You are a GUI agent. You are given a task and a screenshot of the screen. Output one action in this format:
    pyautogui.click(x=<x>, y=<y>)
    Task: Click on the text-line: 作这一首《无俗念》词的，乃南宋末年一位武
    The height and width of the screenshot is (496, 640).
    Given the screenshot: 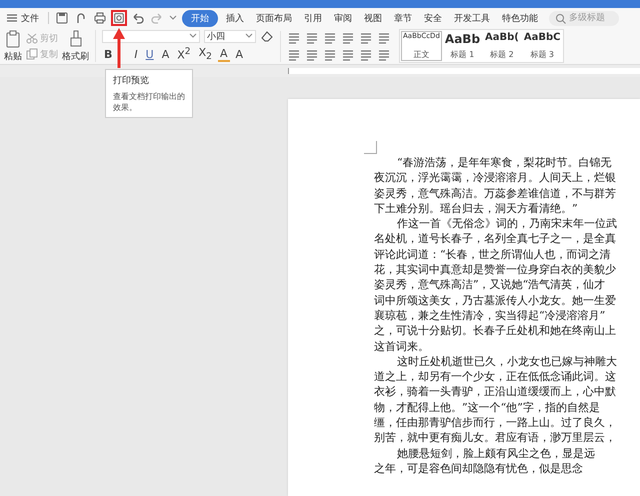 What is the action you would take?
    pyautogui.click(x=507, y=224)
    